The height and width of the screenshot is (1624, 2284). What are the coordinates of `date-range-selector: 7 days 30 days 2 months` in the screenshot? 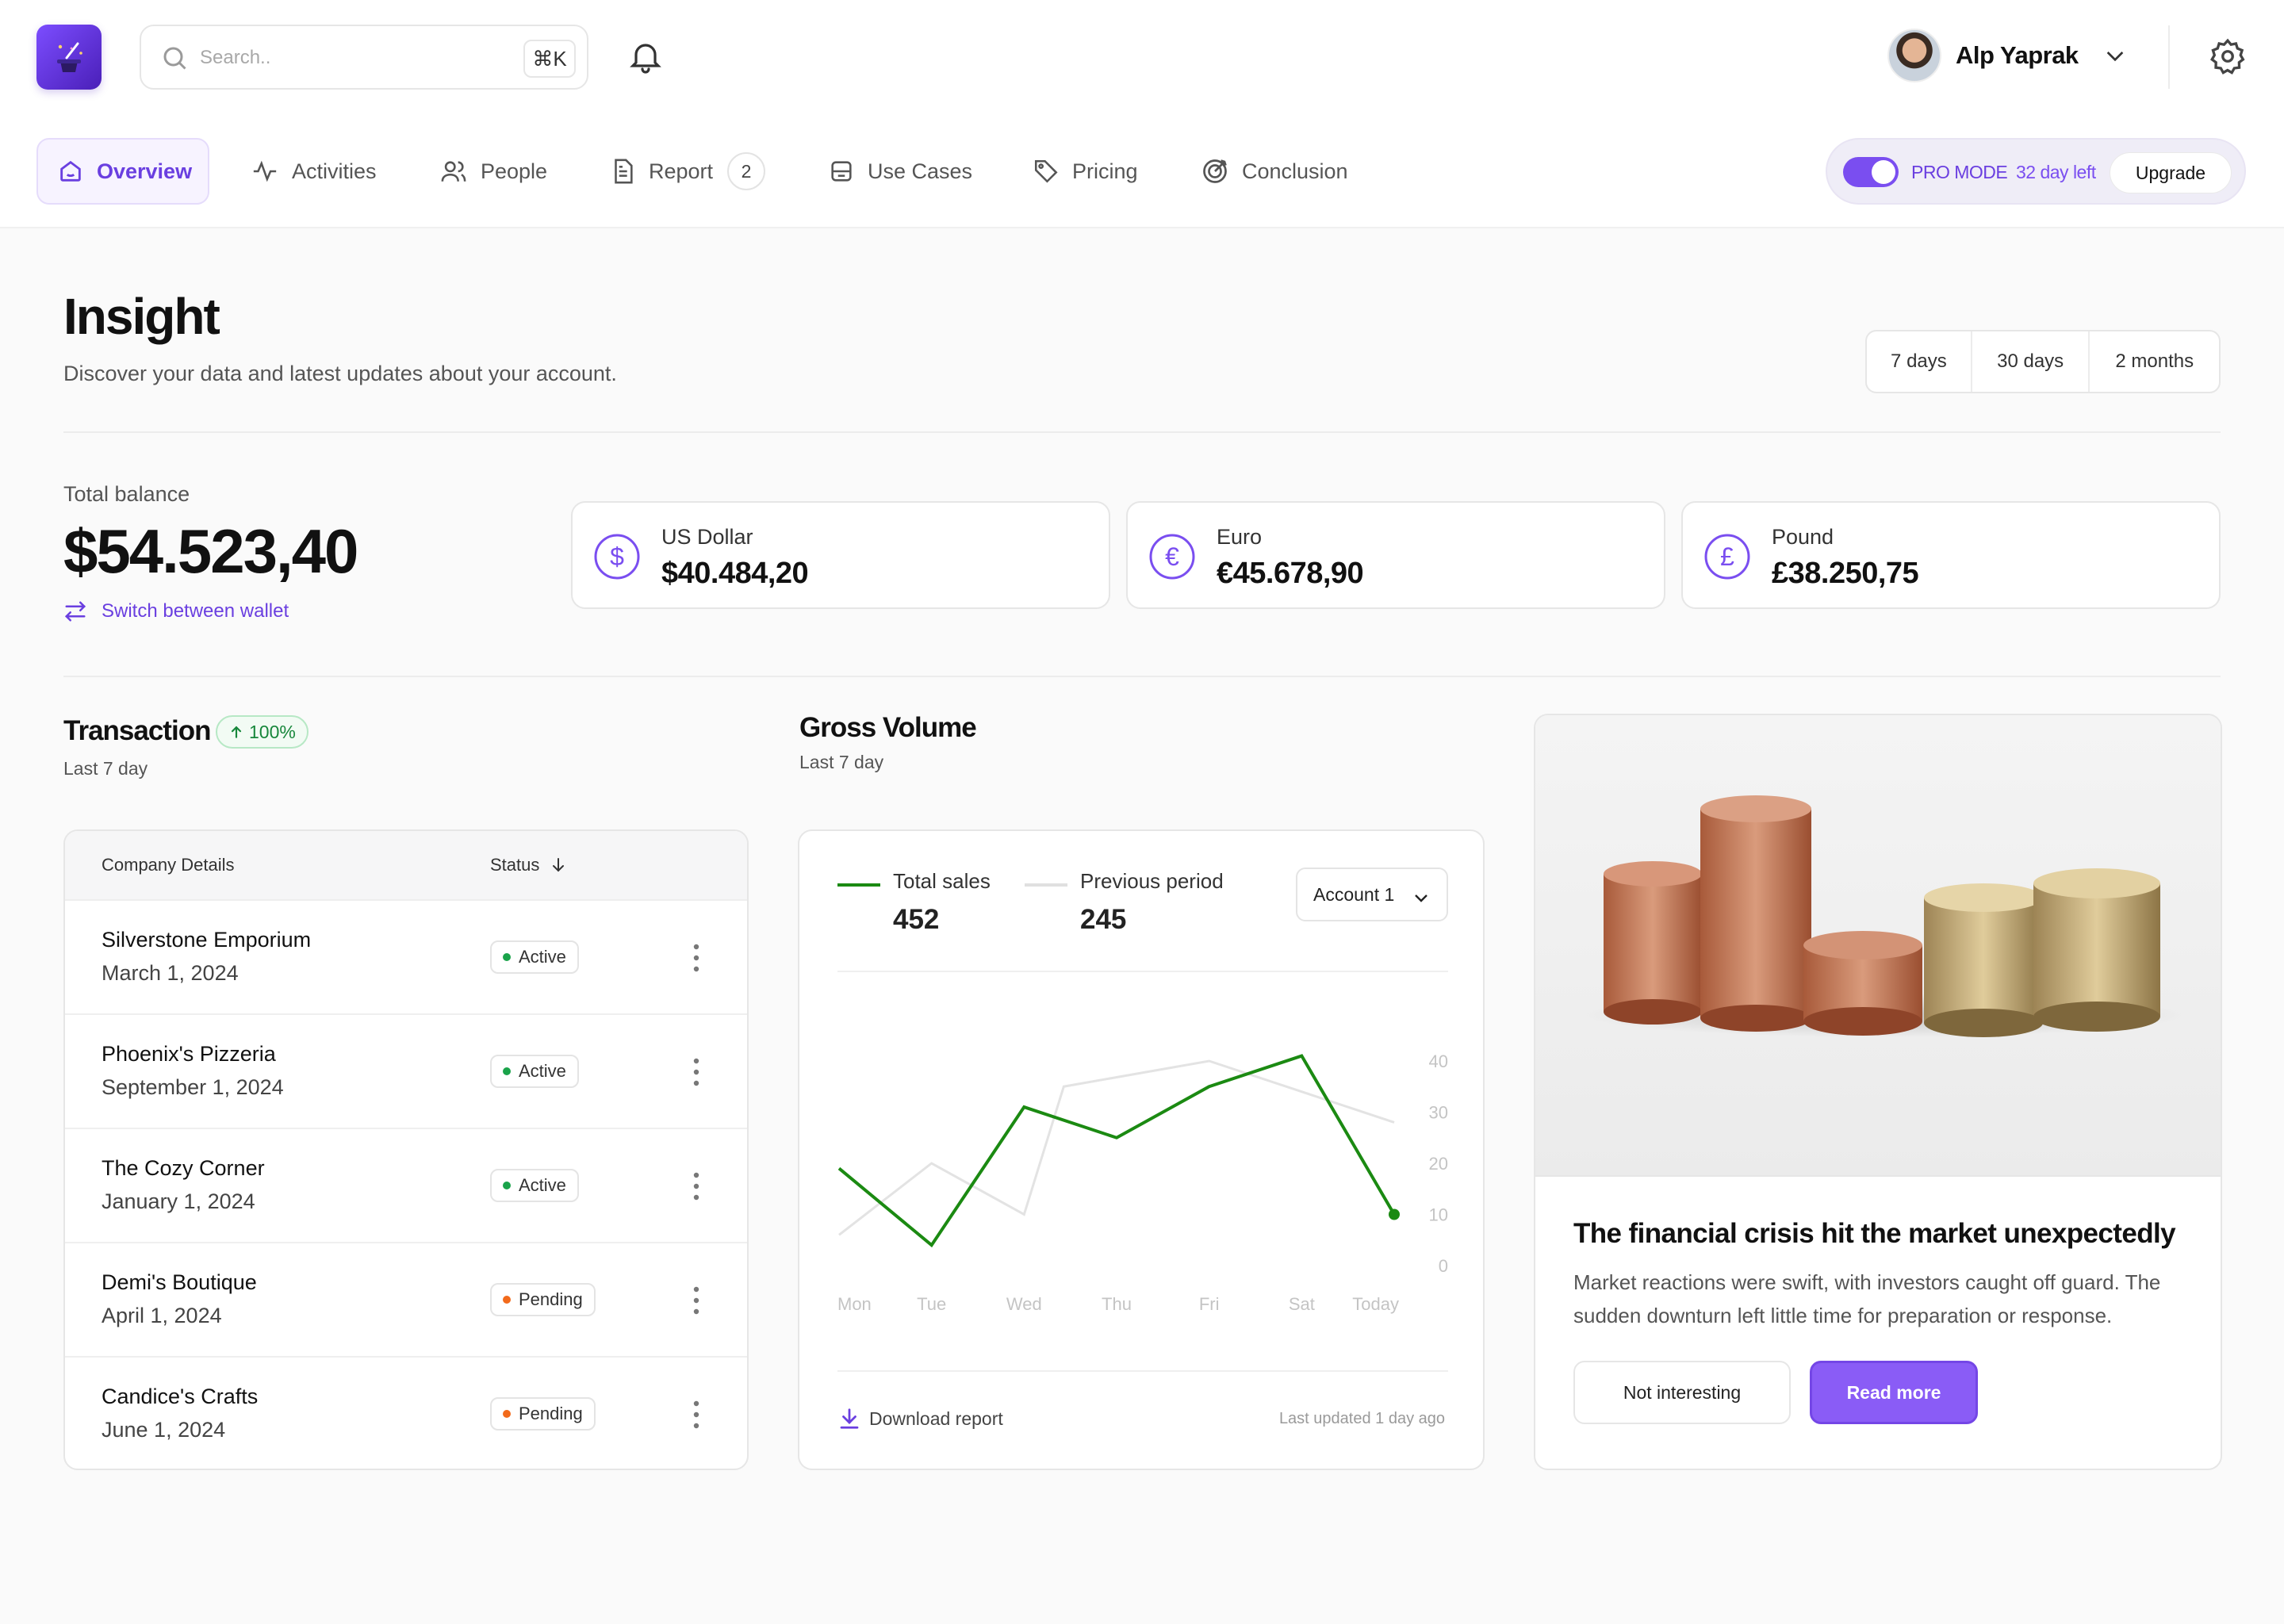 It's located at (2043, 361).